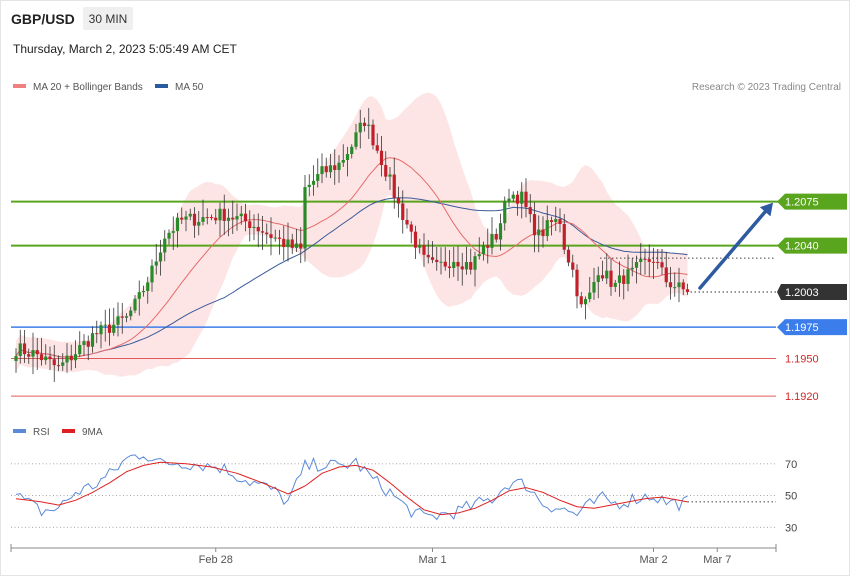  I want to click on minor-support-label: 1.1920, so click(802, 397).